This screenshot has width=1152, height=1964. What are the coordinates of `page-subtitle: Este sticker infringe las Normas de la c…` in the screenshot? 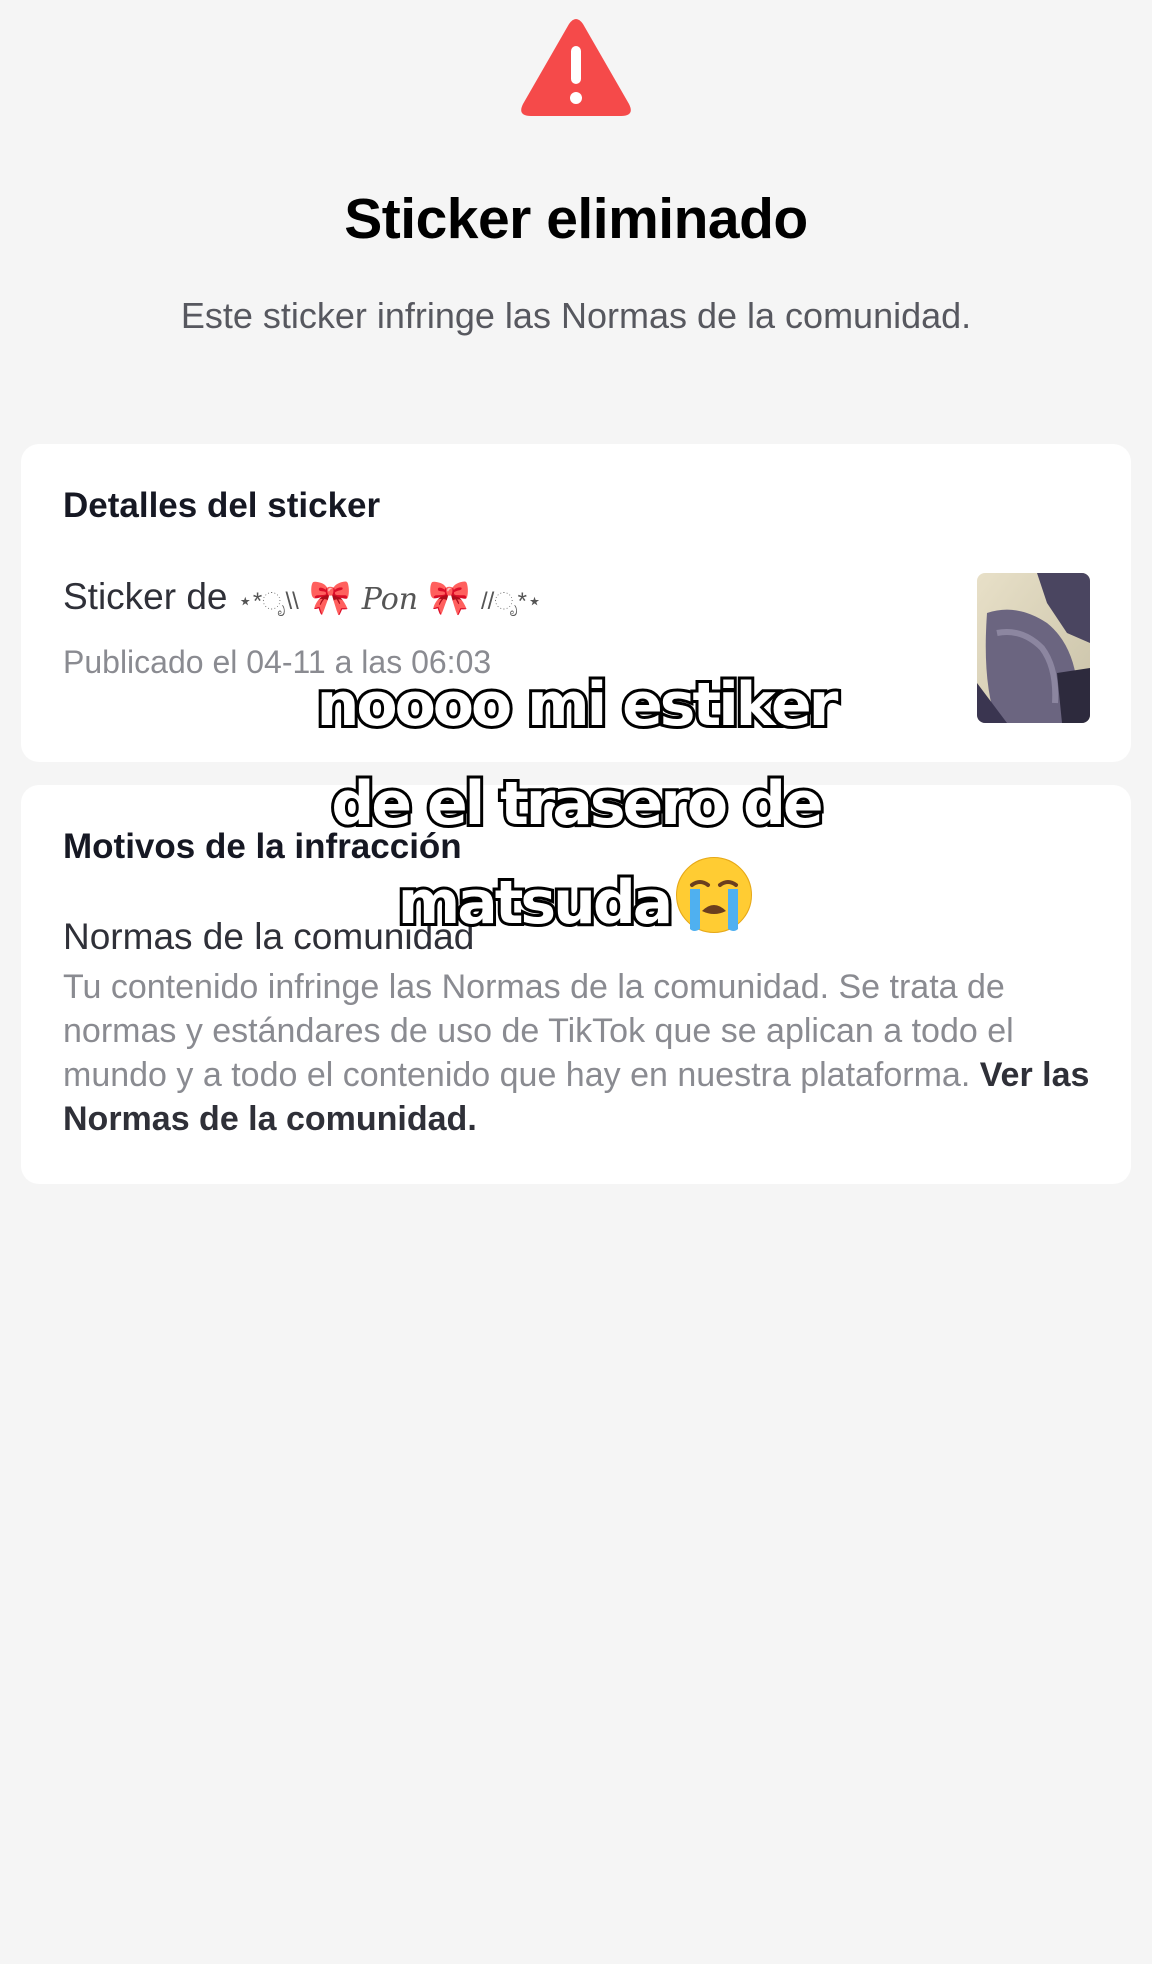 It's located at (576, 315).